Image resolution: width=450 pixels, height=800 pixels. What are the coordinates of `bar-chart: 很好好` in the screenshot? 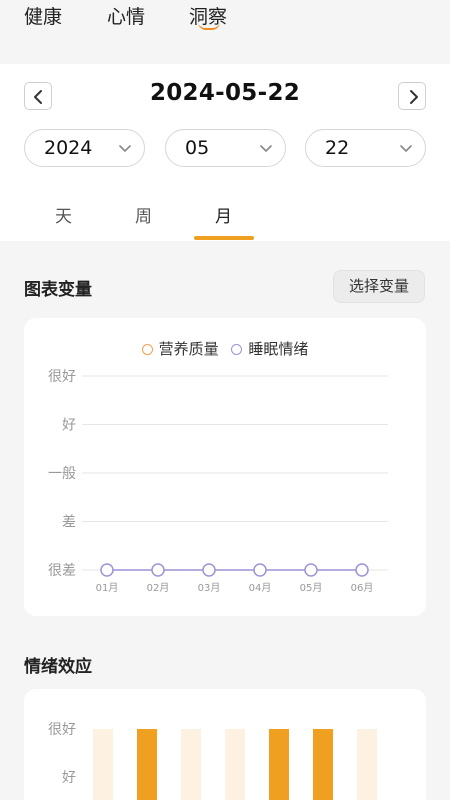 It's located at (212, 761).